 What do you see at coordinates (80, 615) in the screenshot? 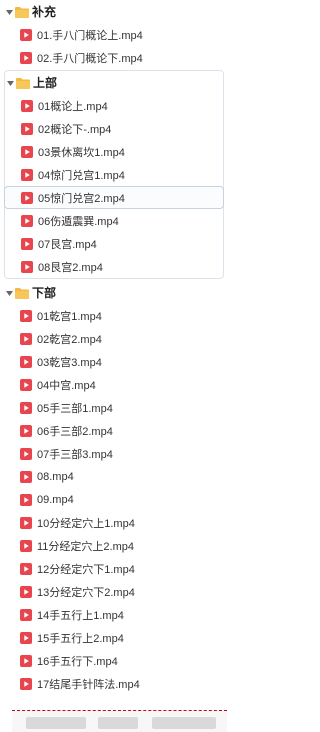
I see `file-label: 14手五行上1.mp4` at bounding box center [80, 615].